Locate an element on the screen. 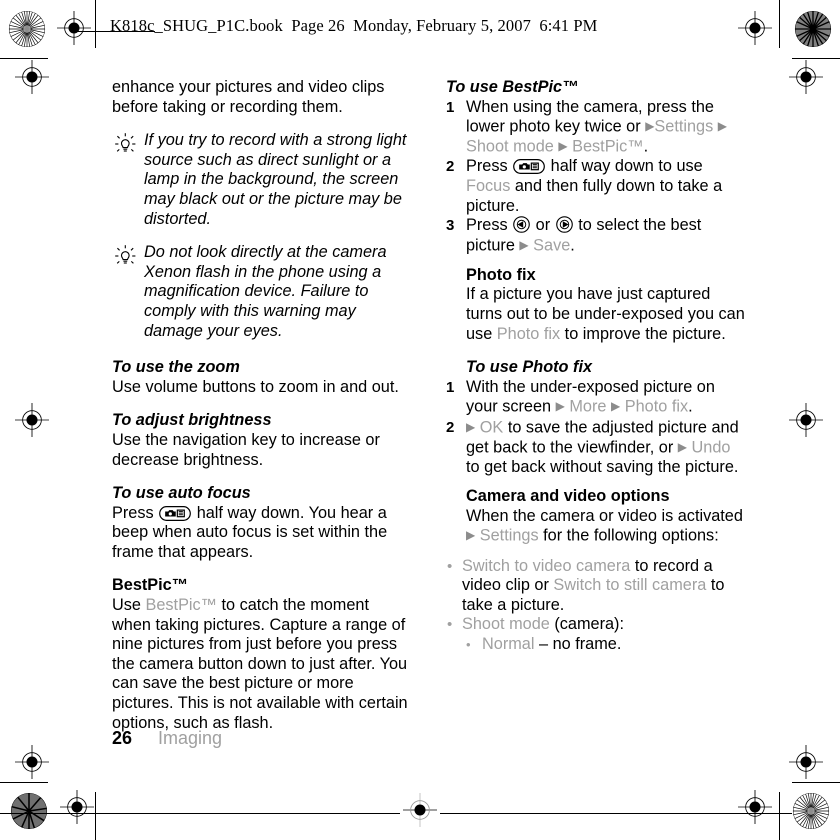 The image size is (840, 840). crosshair-mark-top-right is located at coordinates (755, 28).